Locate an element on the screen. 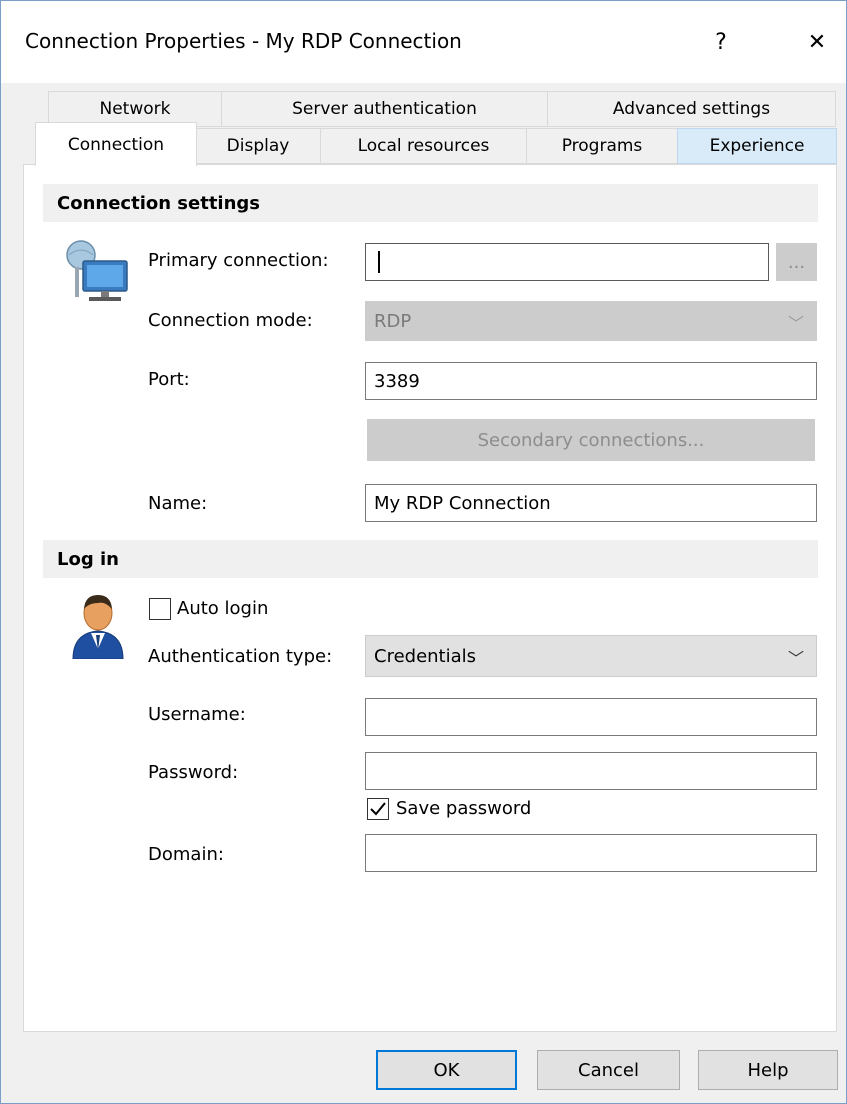  name-value: My RDP Connection is located at coordinates (462, 503).